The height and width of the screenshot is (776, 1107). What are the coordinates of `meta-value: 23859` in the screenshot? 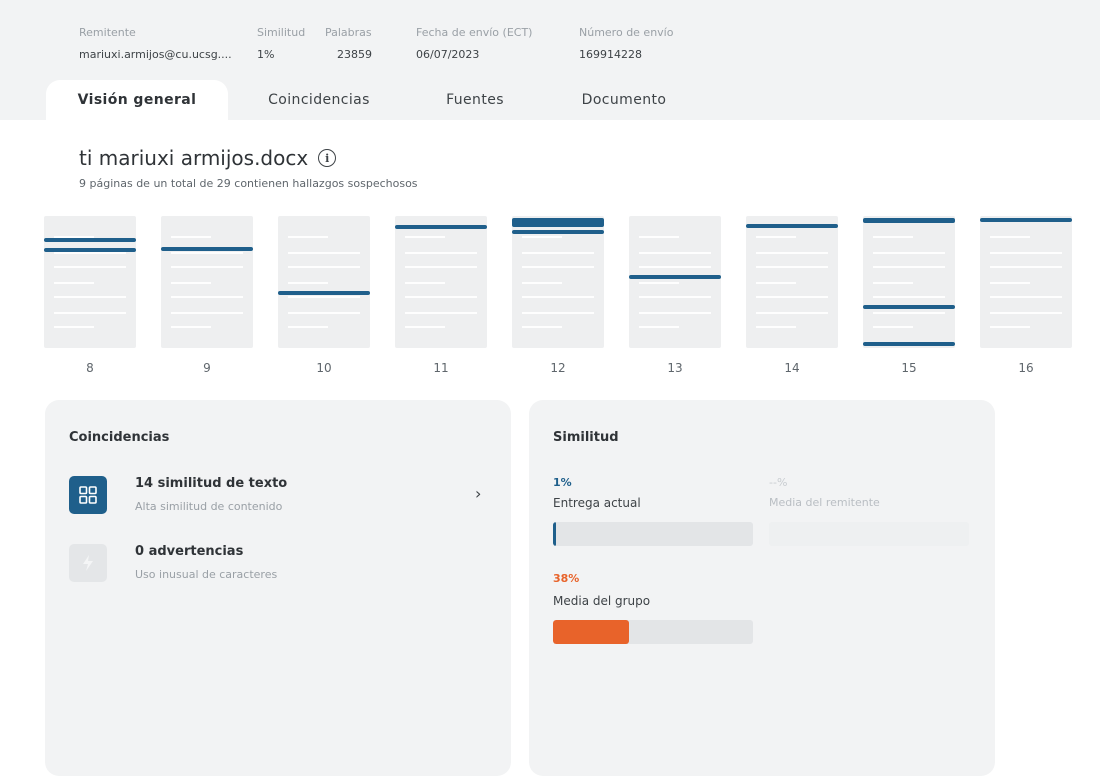 It's located at (354, 54).